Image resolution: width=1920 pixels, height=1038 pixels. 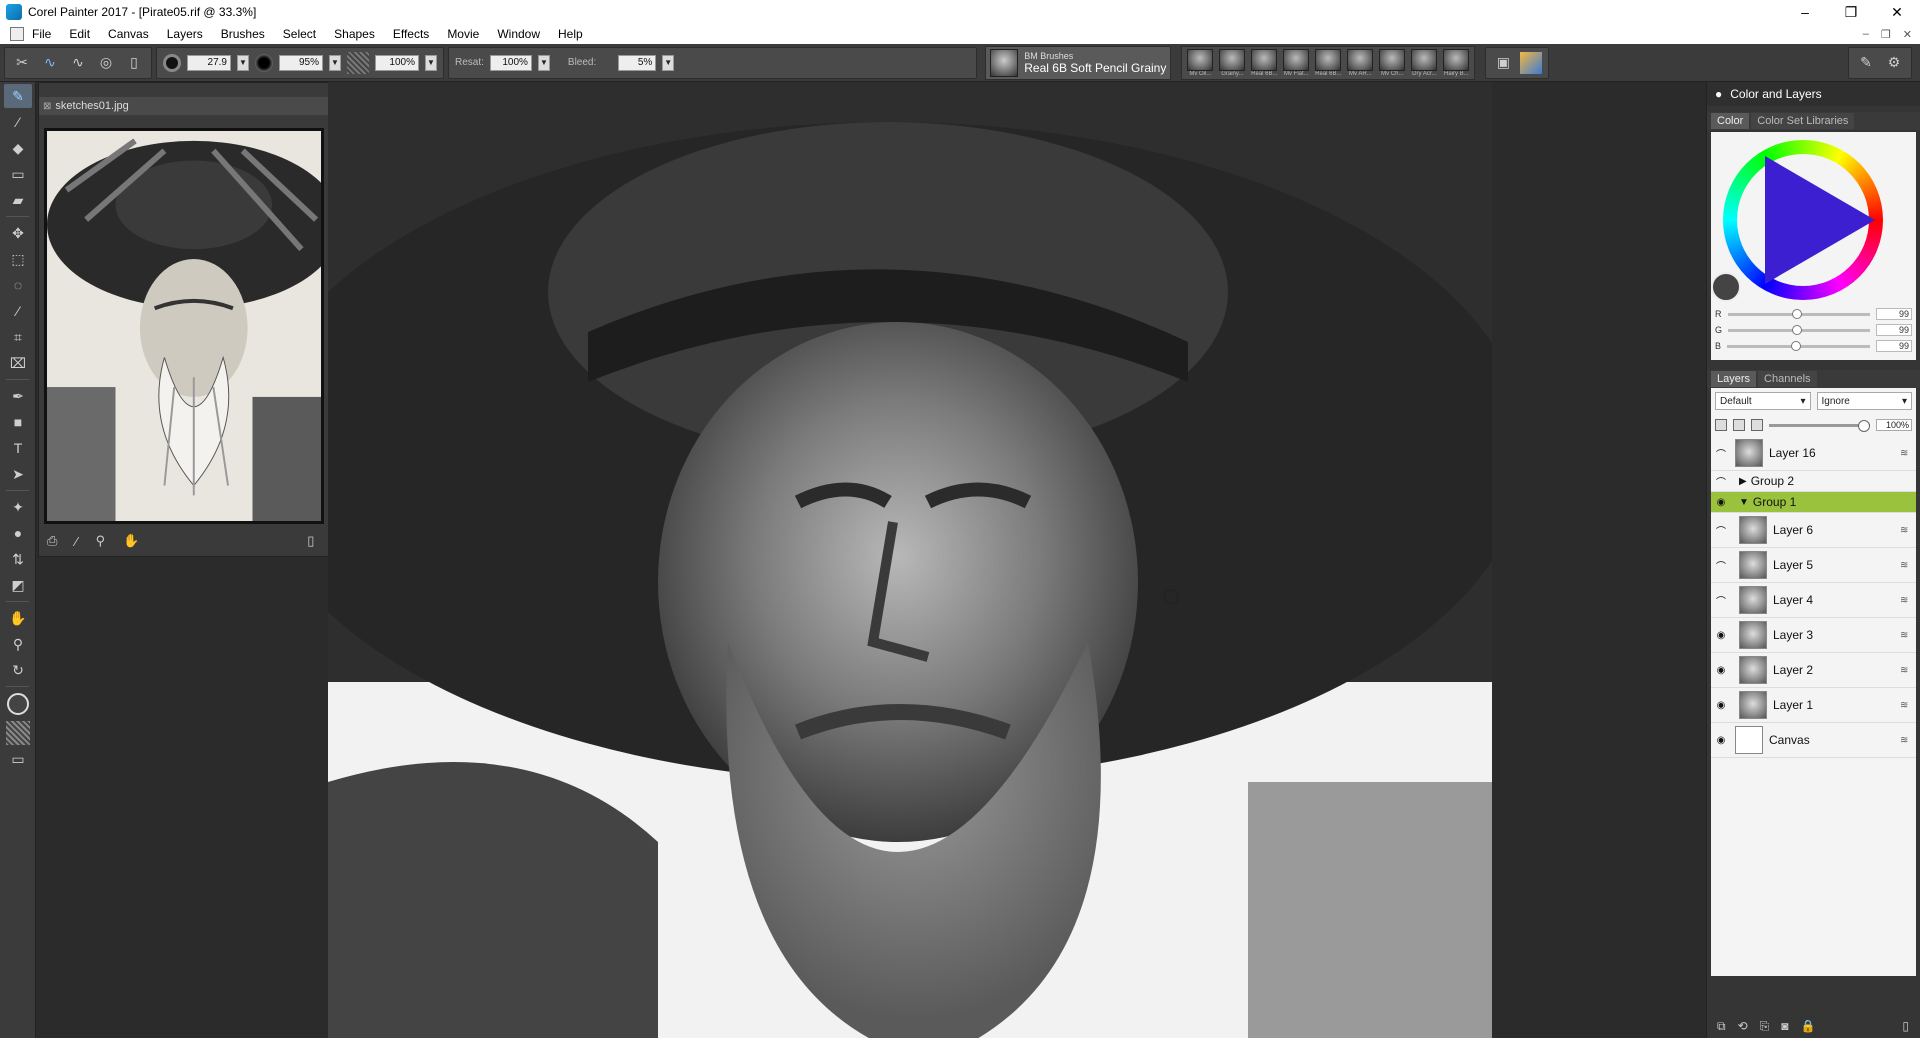 What do you see at coordinates (1757, 425) in the screenshot?
I see `preserve-icon` at bounding box center [1757, 425].